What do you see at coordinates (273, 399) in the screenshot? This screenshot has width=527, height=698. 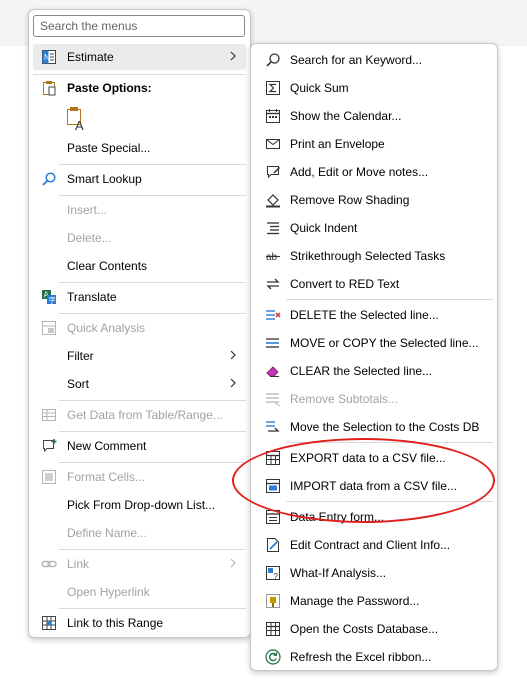 I see `subtotals-icon` at bounding box center [273, 399].